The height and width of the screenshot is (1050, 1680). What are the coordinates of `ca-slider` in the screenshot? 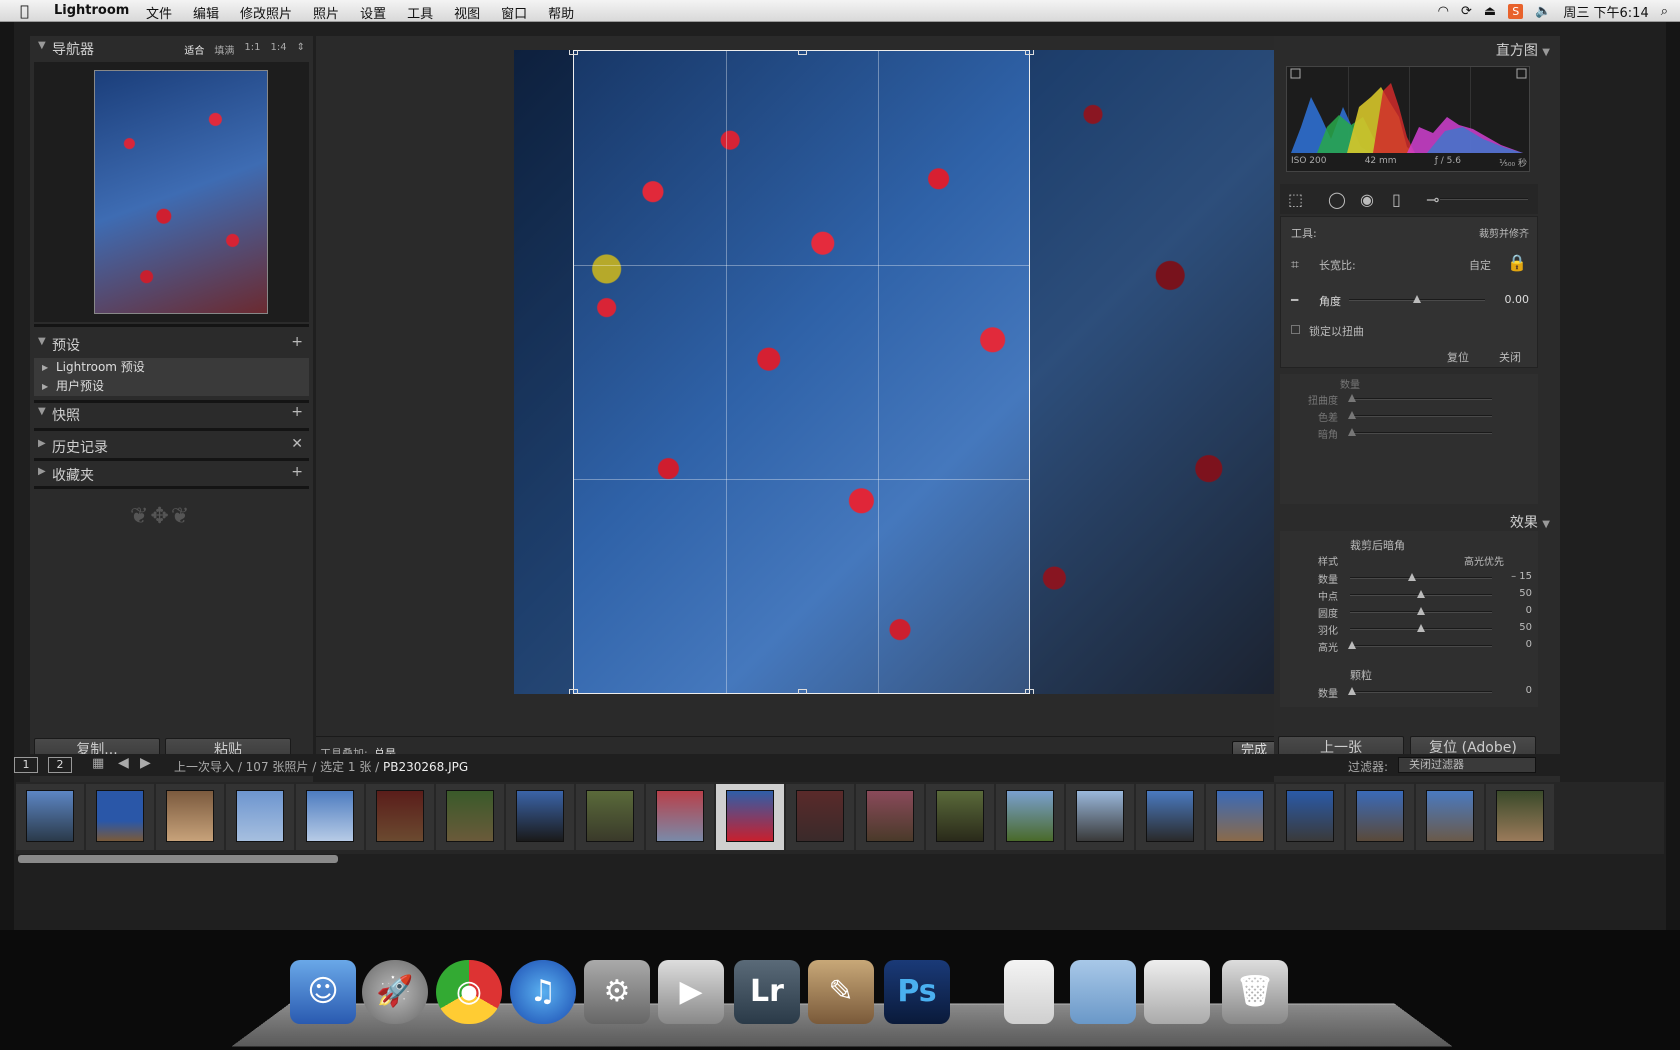 It's located at (1420, 415).